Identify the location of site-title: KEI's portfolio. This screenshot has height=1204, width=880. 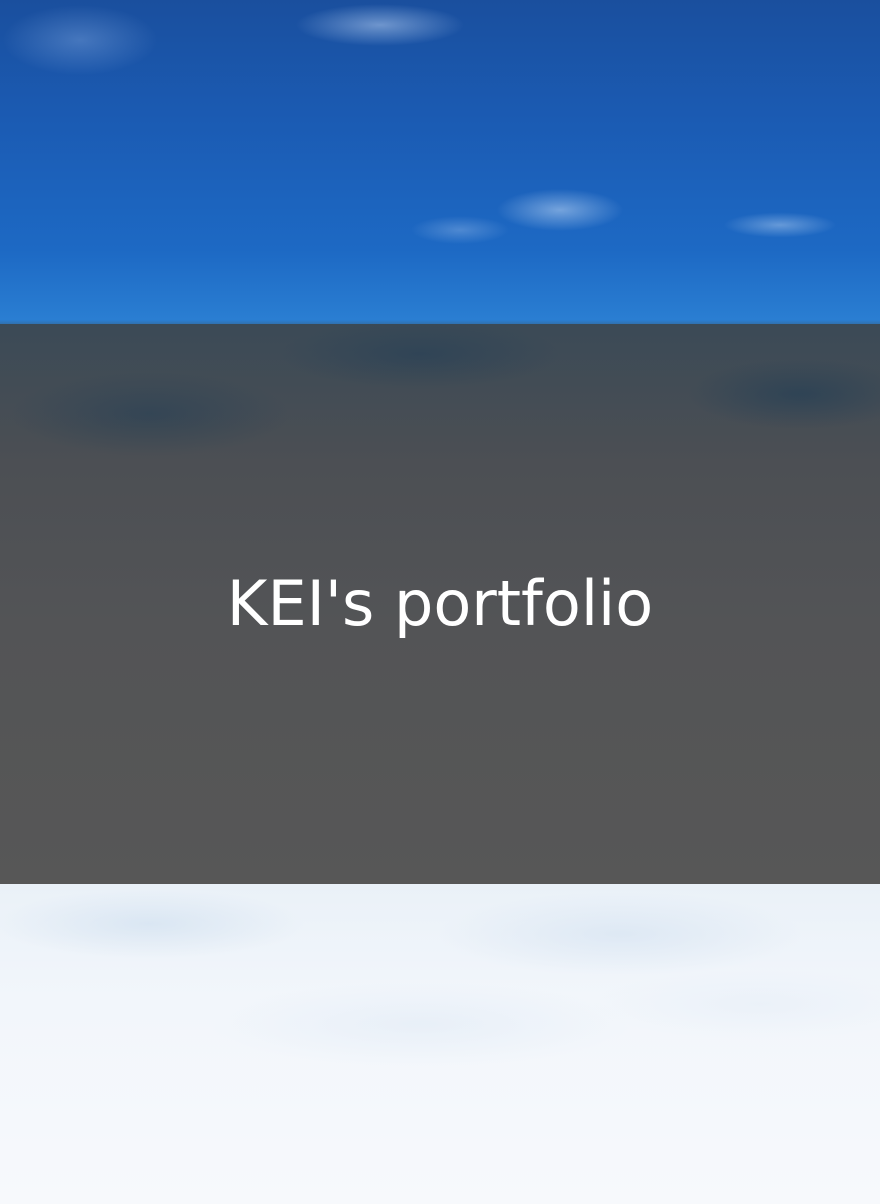
(440, 603).